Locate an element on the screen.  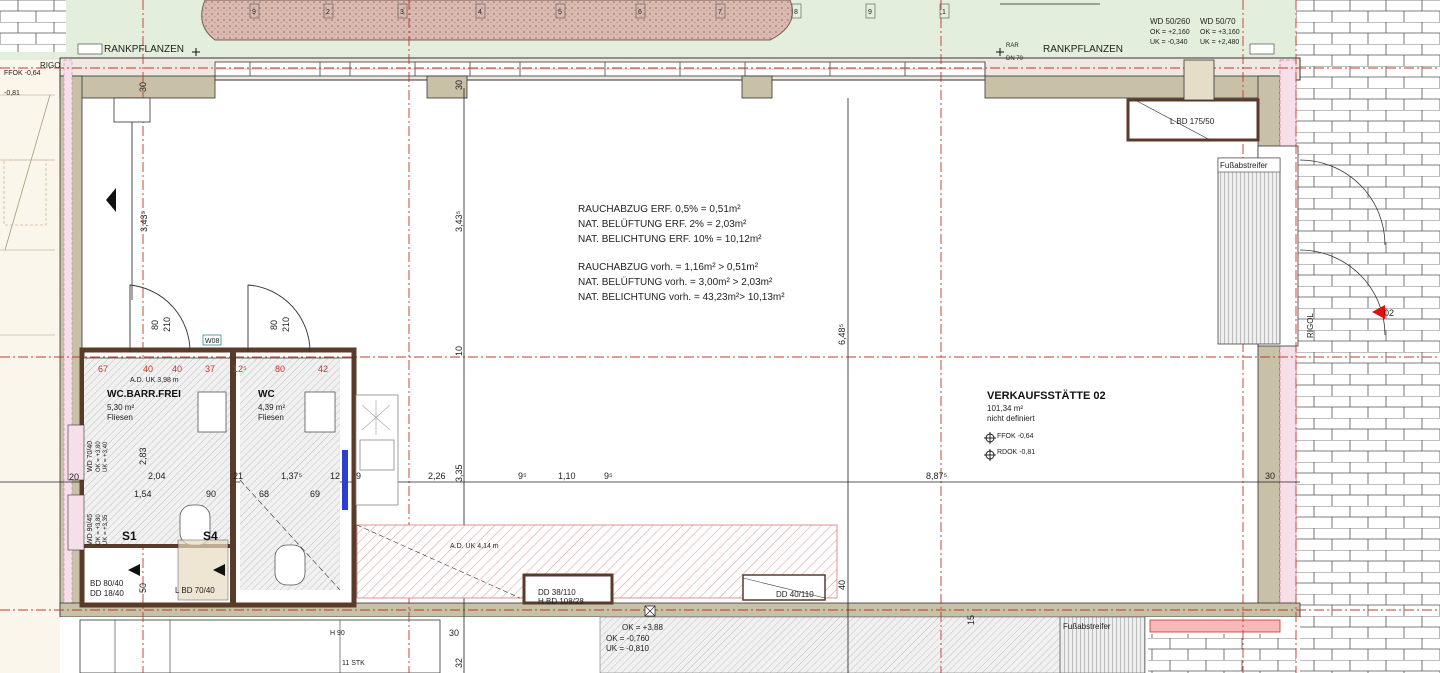
label-ffok-left-b: -0,81 is located at coordinates (12, 93).